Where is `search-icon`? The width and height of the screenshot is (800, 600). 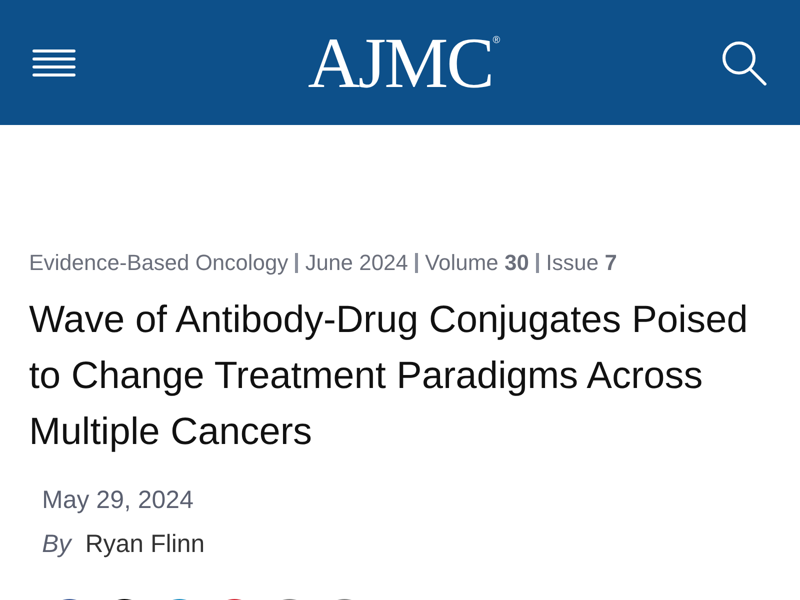
search-icon is located at coordinates (744, 62).